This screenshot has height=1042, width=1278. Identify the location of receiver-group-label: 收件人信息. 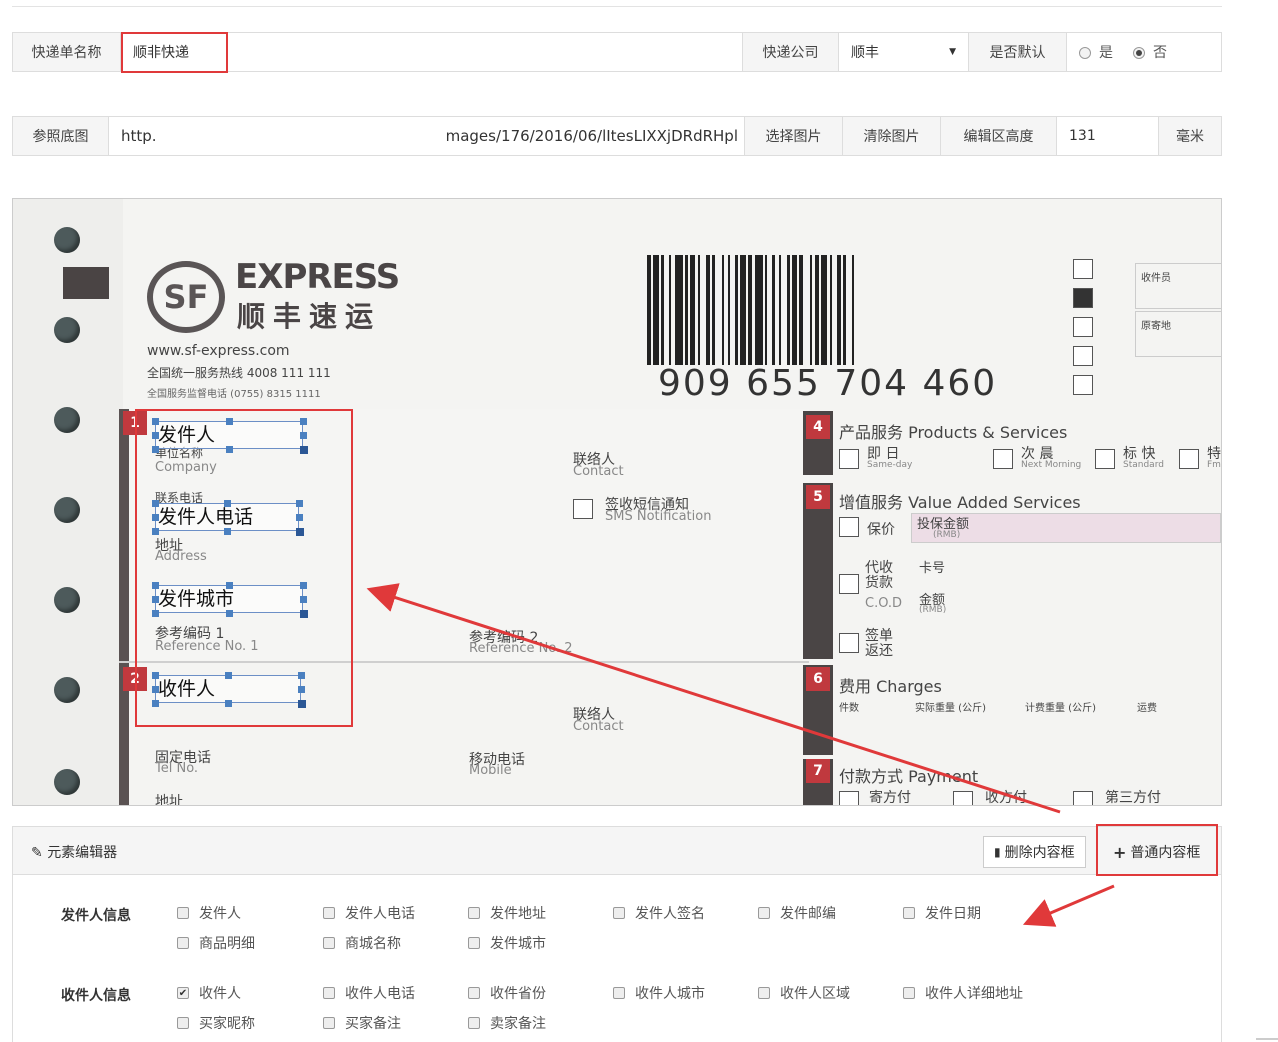
(96, 996).